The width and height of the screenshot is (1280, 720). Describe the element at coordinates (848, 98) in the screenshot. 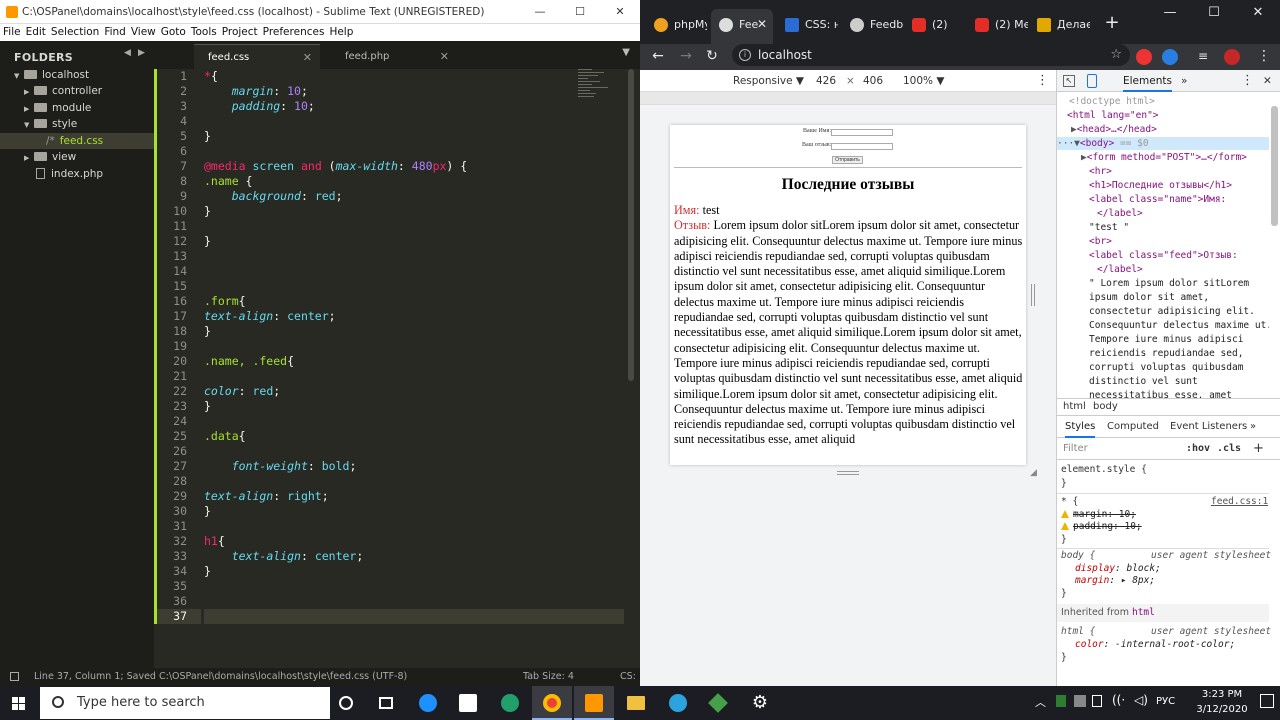

I see `media-query-ruler` at that location.